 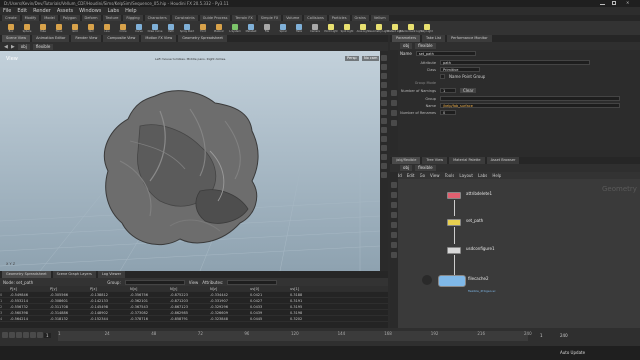 What do you see at coordinates (442, 76) in the screenshot?
I see `name-point-group-checkbox` at bounding box center [442, 76].